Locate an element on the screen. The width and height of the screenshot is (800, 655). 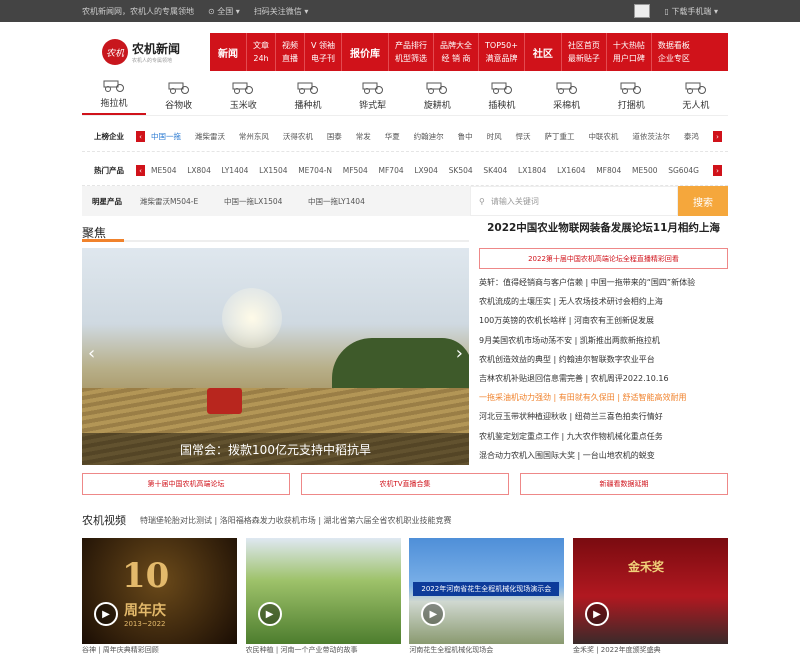
category-item: 谷物收 is located at coordinates (179, 97).